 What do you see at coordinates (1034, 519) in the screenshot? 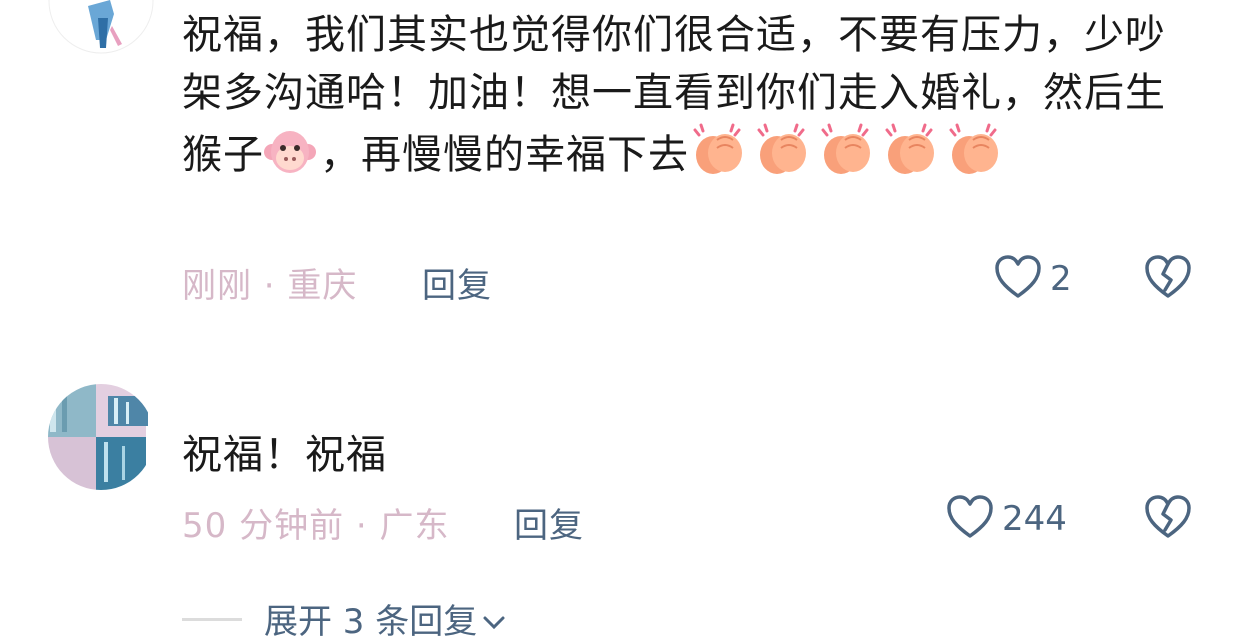
I see `like-count: 244` at bounding box center [1034, 519].